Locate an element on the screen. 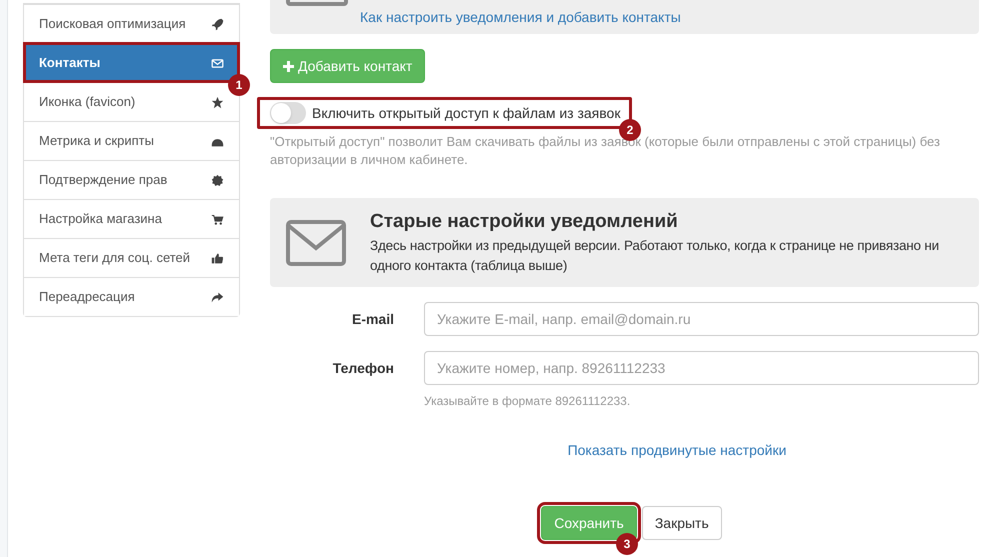  hint-text: Указывайте в формате 89261112233. is located at coordinates (528, 401).